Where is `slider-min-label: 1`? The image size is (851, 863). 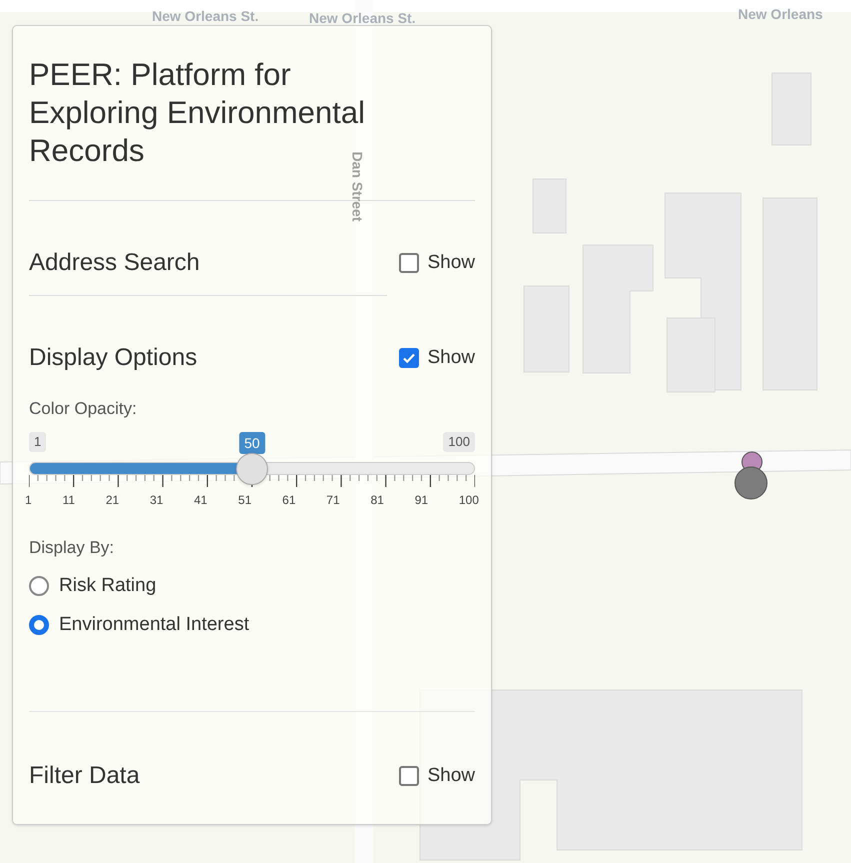 slider-min-label: 1 is located at coordinates (37, 442).